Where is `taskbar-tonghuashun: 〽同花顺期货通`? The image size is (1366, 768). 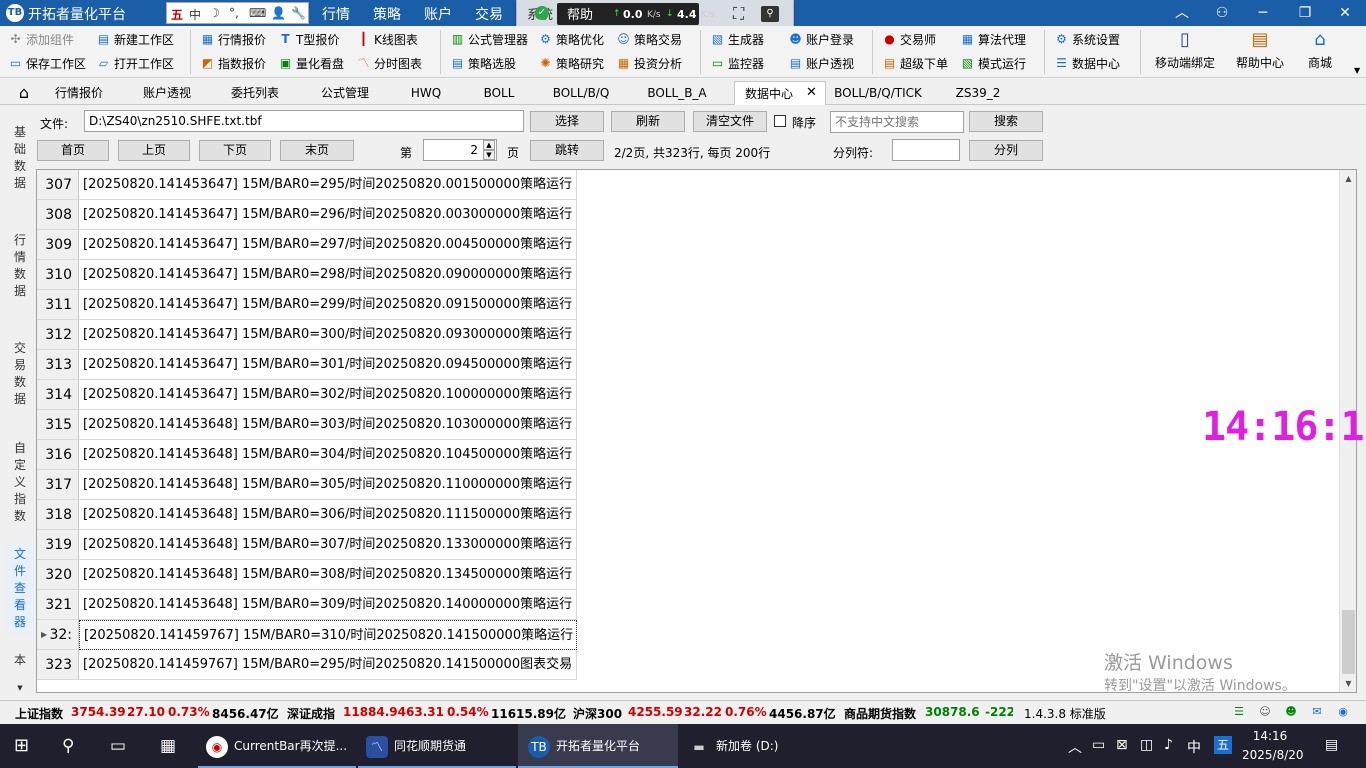 taskbar-tonghuashun: 〽同花顺期货通 is located at coordinates (437, 746).